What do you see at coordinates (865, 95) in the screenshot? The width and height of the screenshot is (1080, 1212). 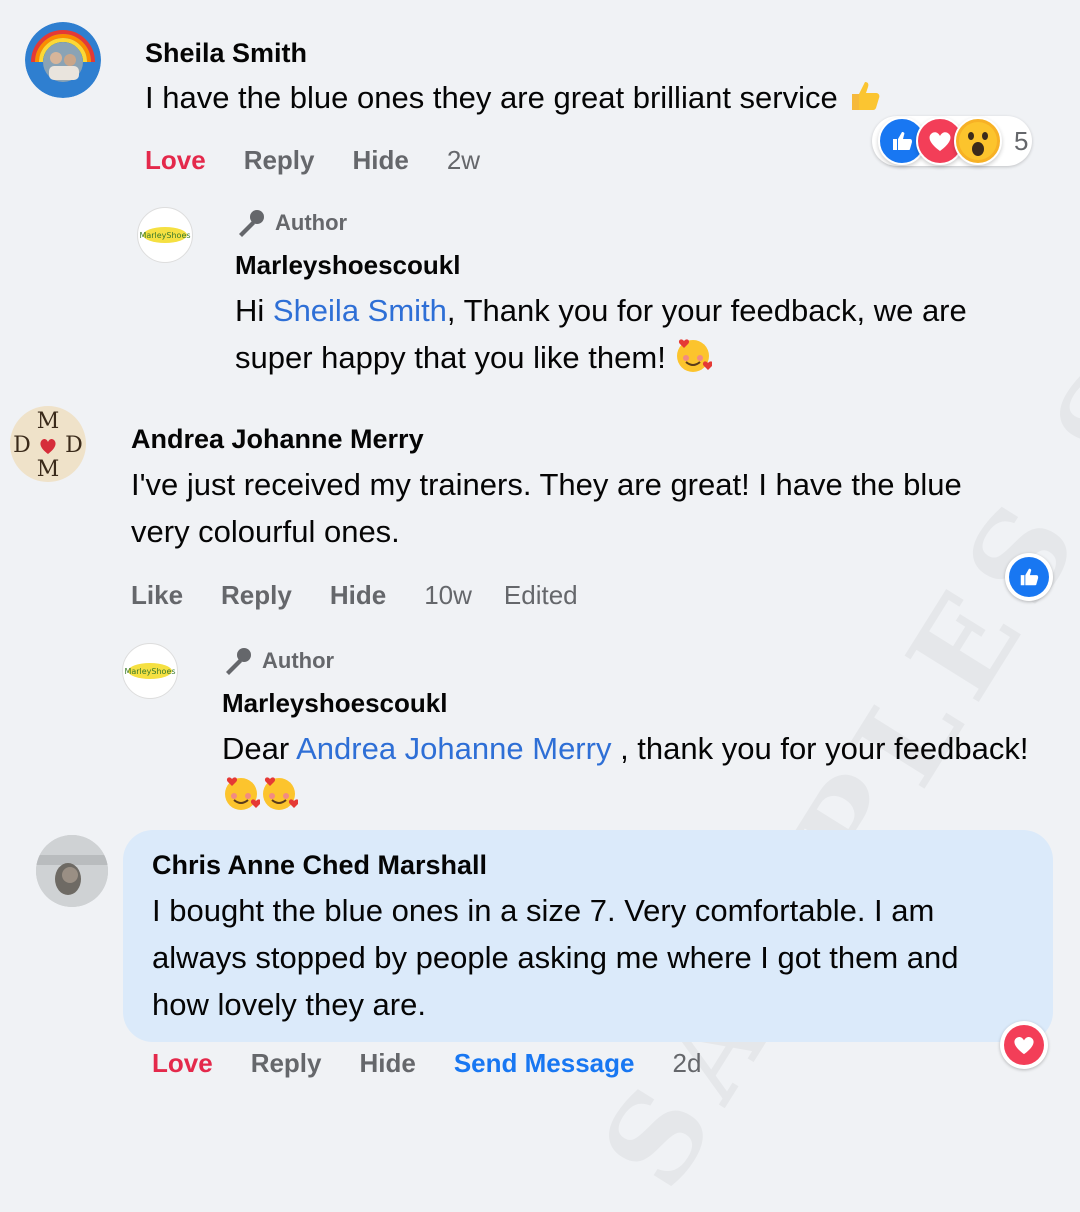 I see `thumbs-up-emoji` at bounding box center [865, 95].